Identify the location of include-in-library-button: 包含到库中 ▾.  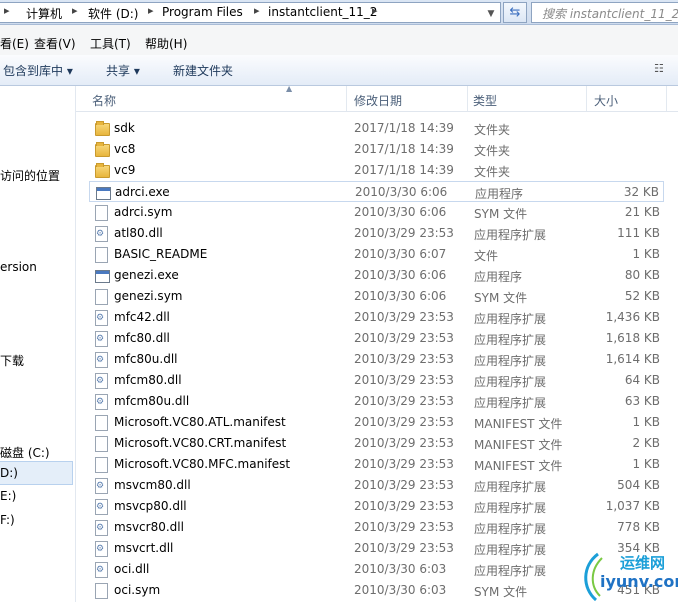
(38, 70).